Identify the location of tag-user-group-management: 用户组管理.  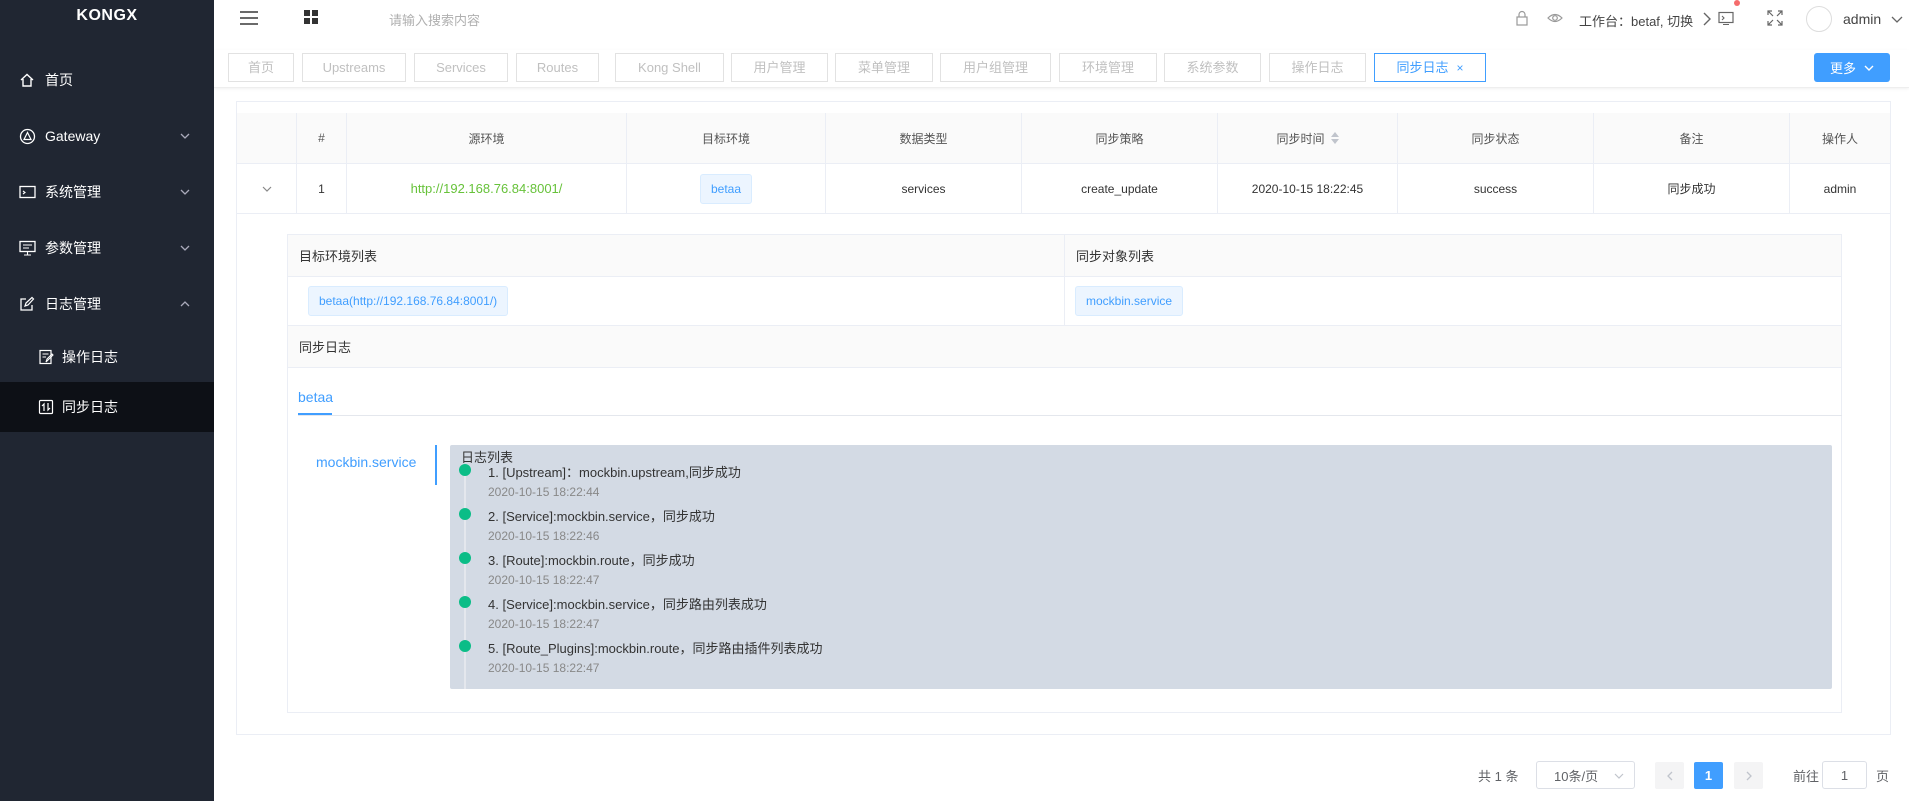
(995, 67).